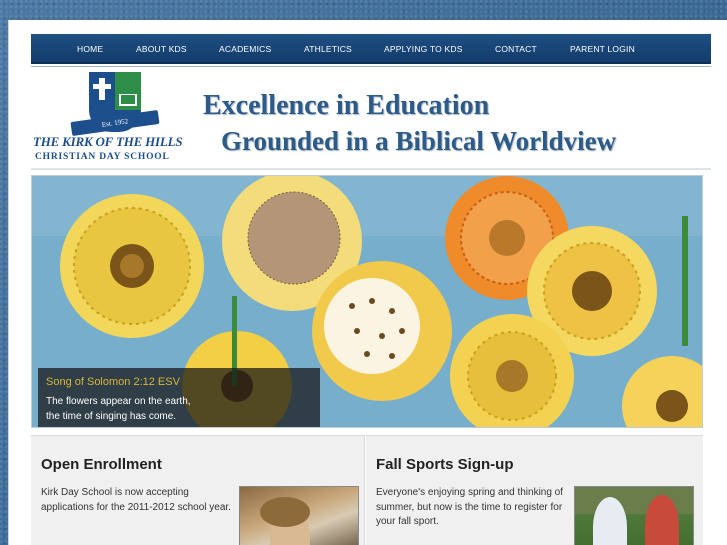 The image size is (727, 545). Describe the element at coordinates (245, 49) in the screenshot. I see `nav-academics: ACADEMICS` at that location.